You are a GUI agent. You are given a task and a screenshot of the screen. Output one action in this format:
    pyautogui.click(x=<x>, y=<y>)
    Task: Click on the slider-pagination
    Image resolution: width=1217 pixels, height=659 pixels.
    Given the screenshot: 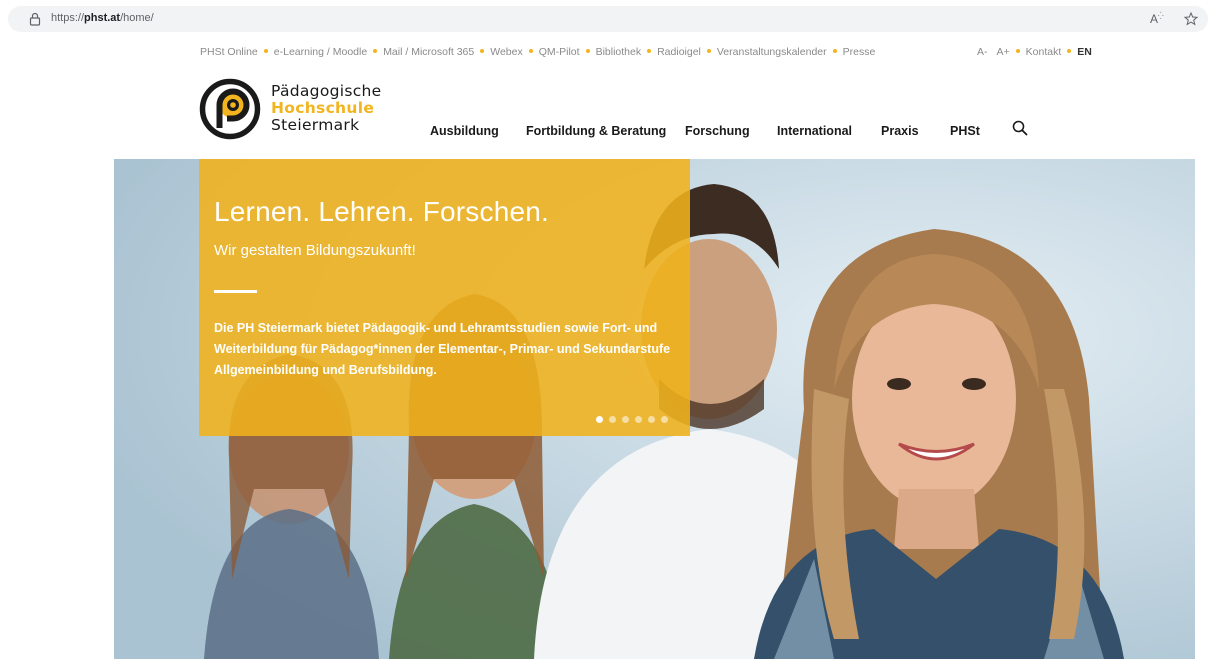 What is the action you would take?
    pyautogui.click(x=635, y=416)
    